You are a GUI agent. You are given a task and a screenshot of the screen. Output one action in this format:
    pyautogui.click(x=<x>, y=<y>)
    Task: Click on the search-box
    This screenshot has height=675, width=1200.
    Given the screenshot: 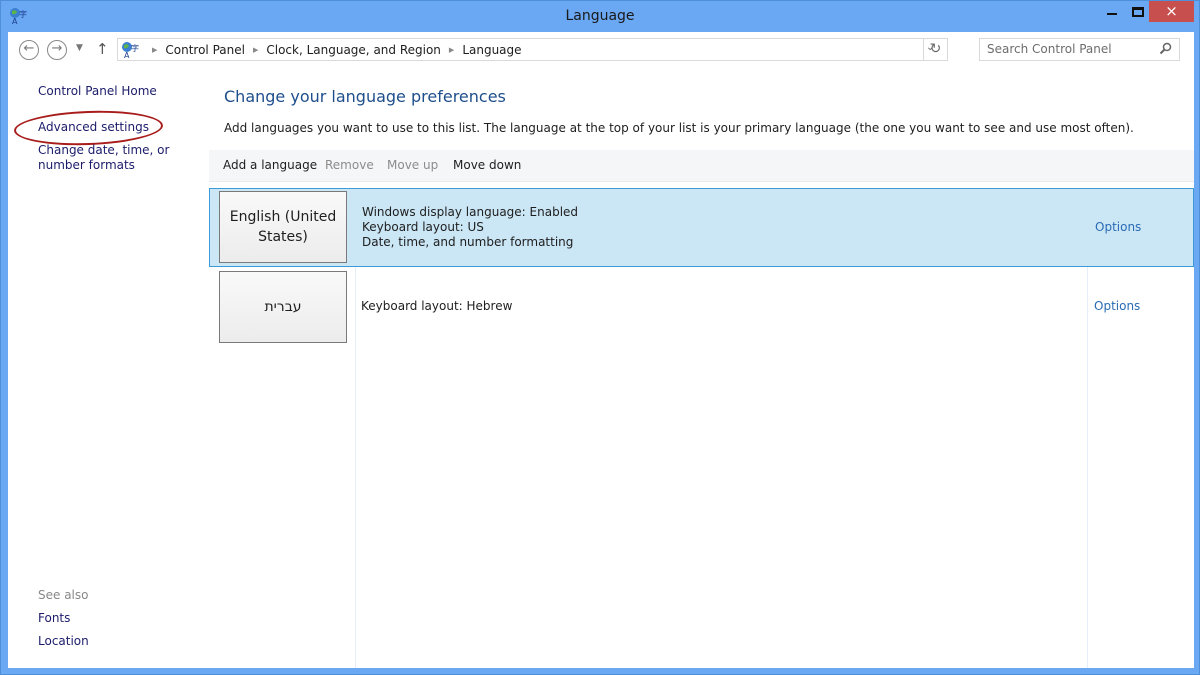 What is the action you would take?
    pyautogui.click(x=1079, y=49)
    